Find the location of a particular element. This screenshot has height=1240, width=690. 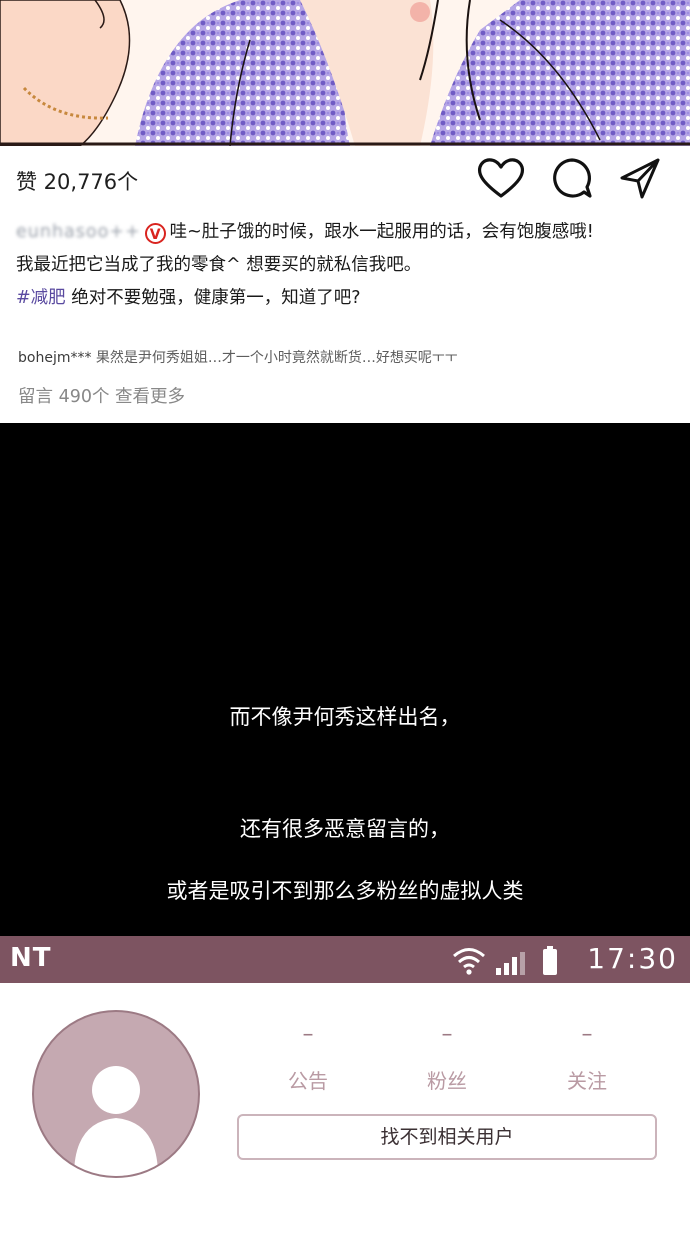

top-comment: bohejm*** 果然是尹何秀姐姐…才一个小时竟然就断货…好想买呢ㅜㅜ is located at coordinates (238, 357).